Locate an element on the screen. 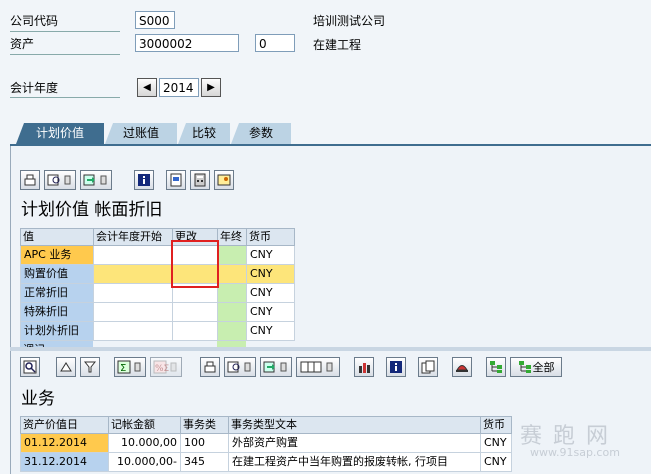 The height and width of the screenshot is (474, 651). row-label: 正常折旧 is located at coordinates (57, 293).